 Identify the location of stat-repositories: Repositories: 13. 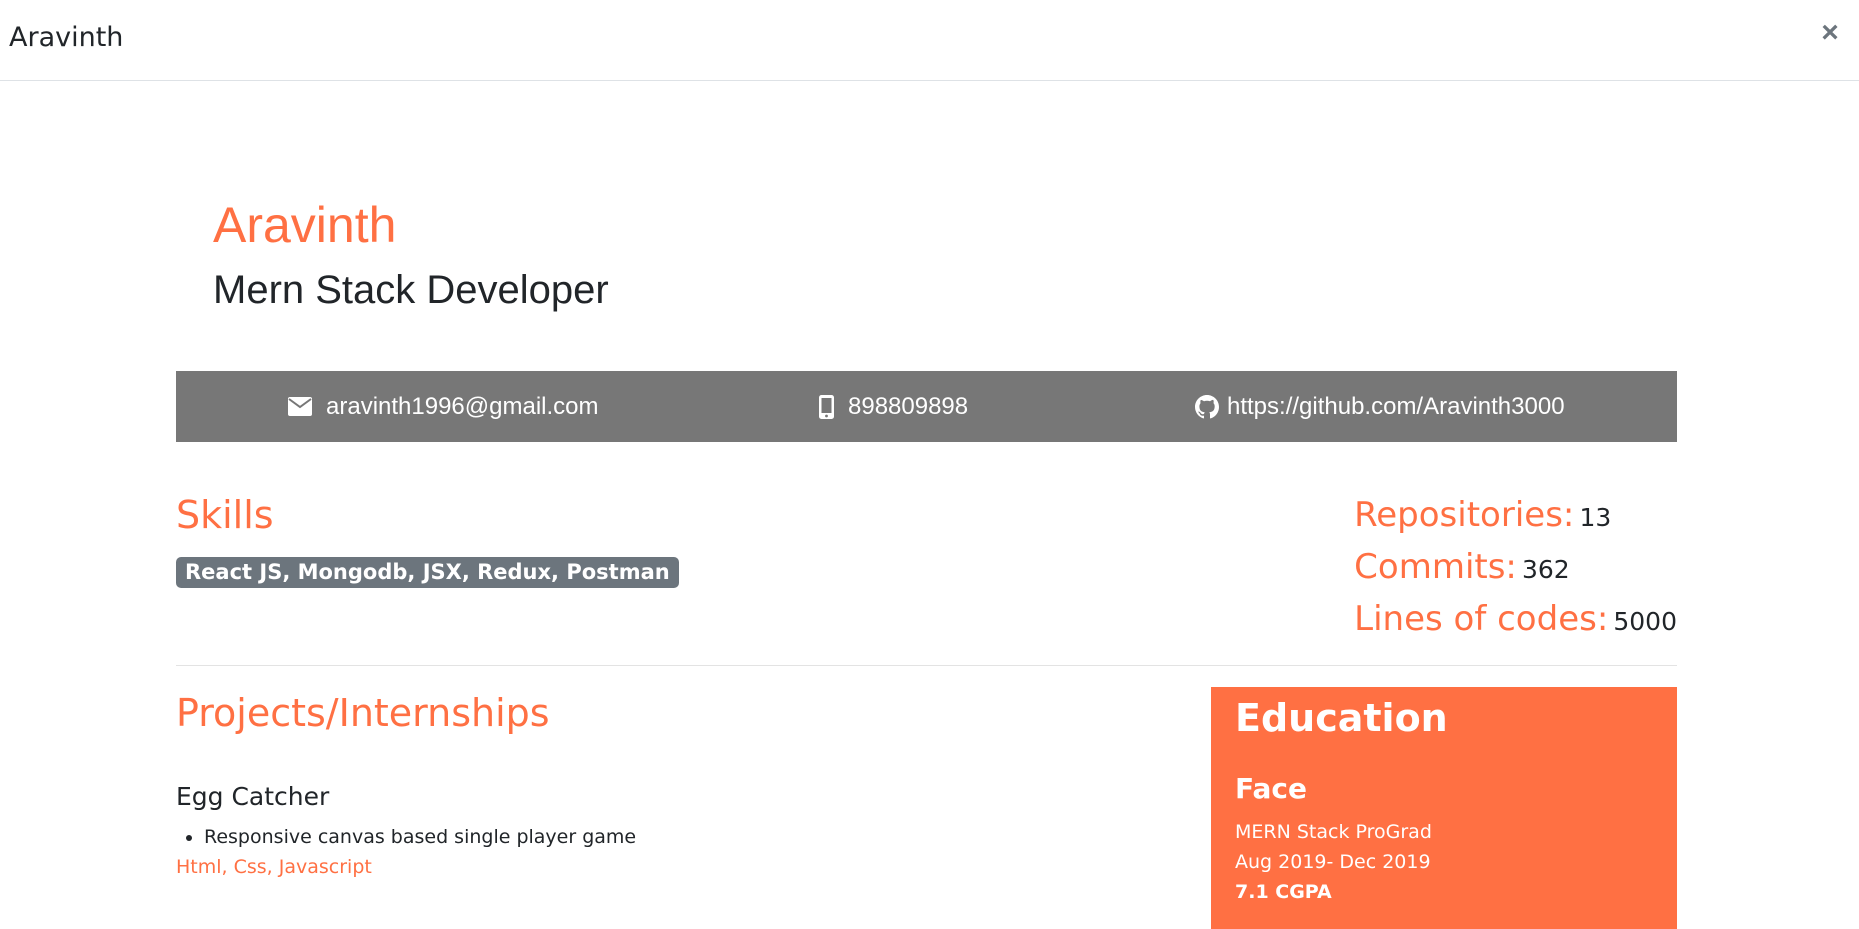
(1515, 515).